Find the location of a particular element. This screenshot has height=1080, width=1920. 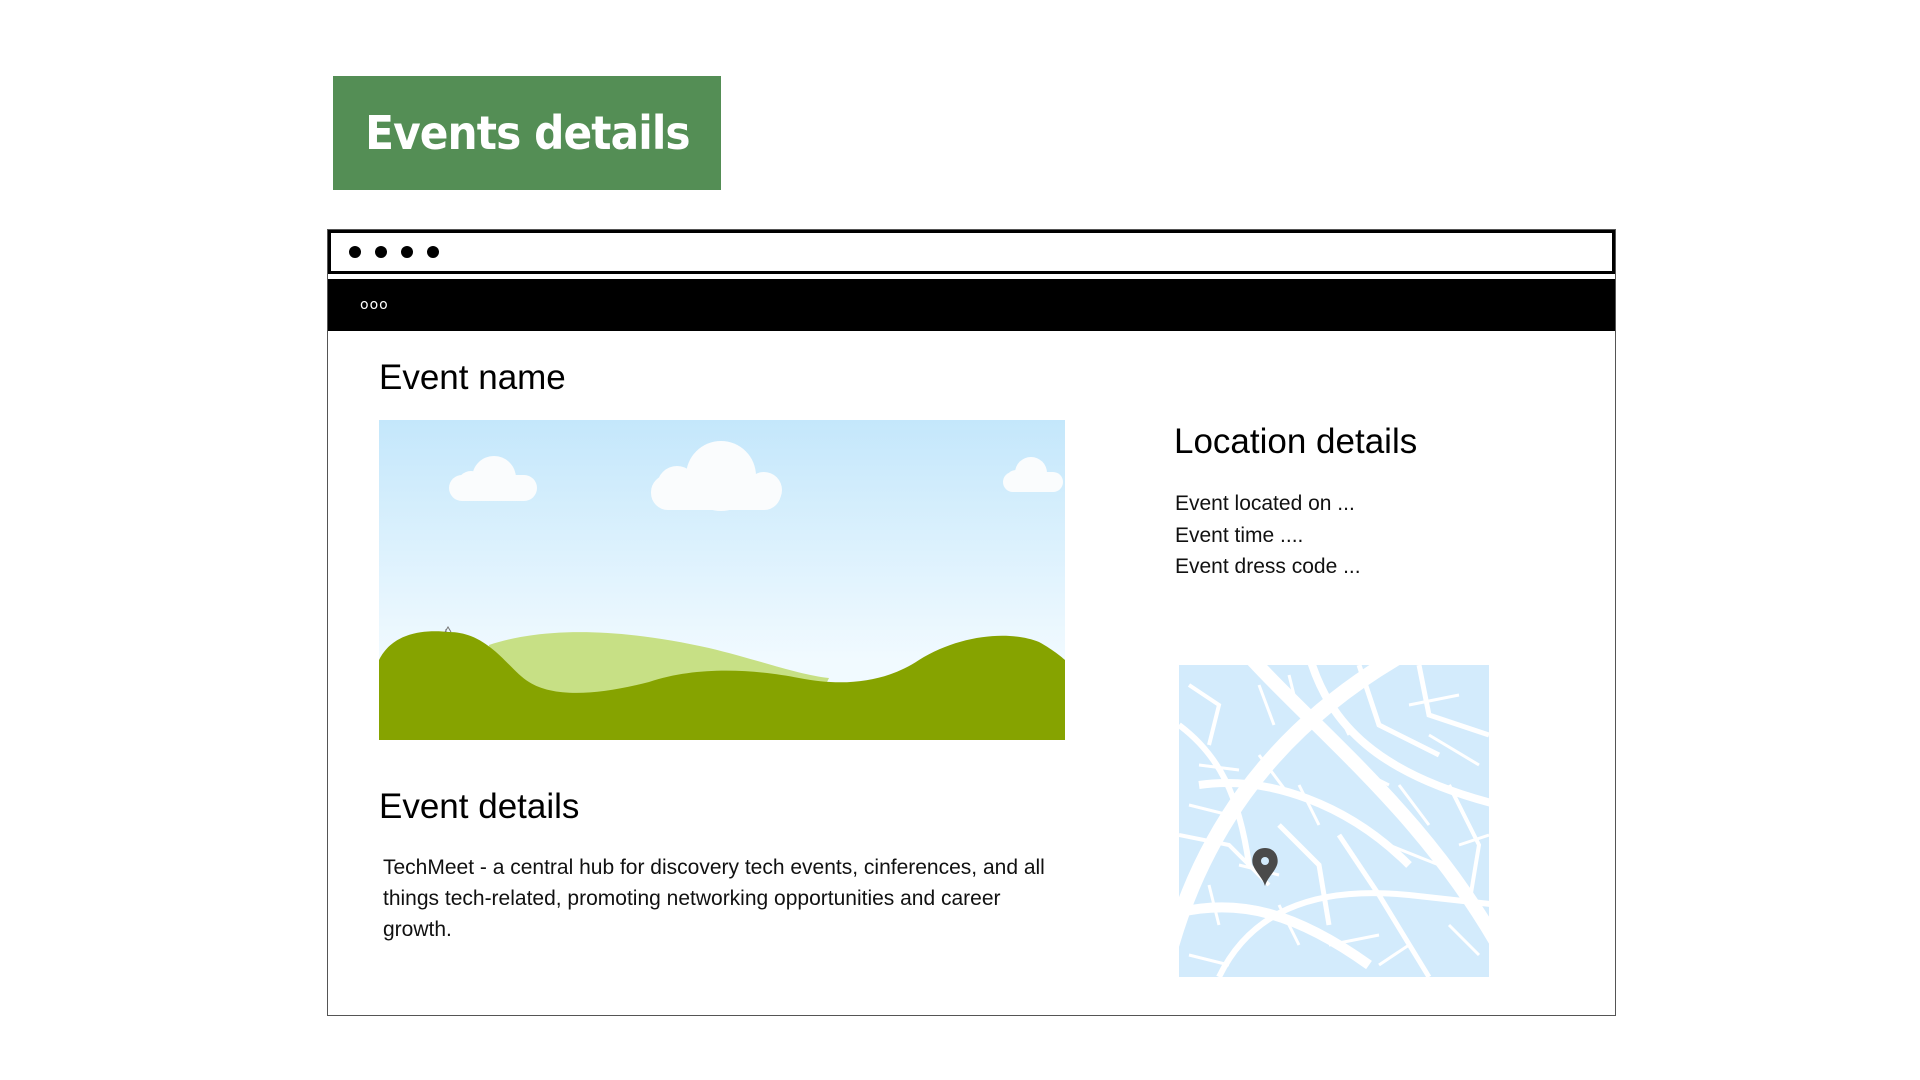

location-map is located at coordinates (1334, 821).